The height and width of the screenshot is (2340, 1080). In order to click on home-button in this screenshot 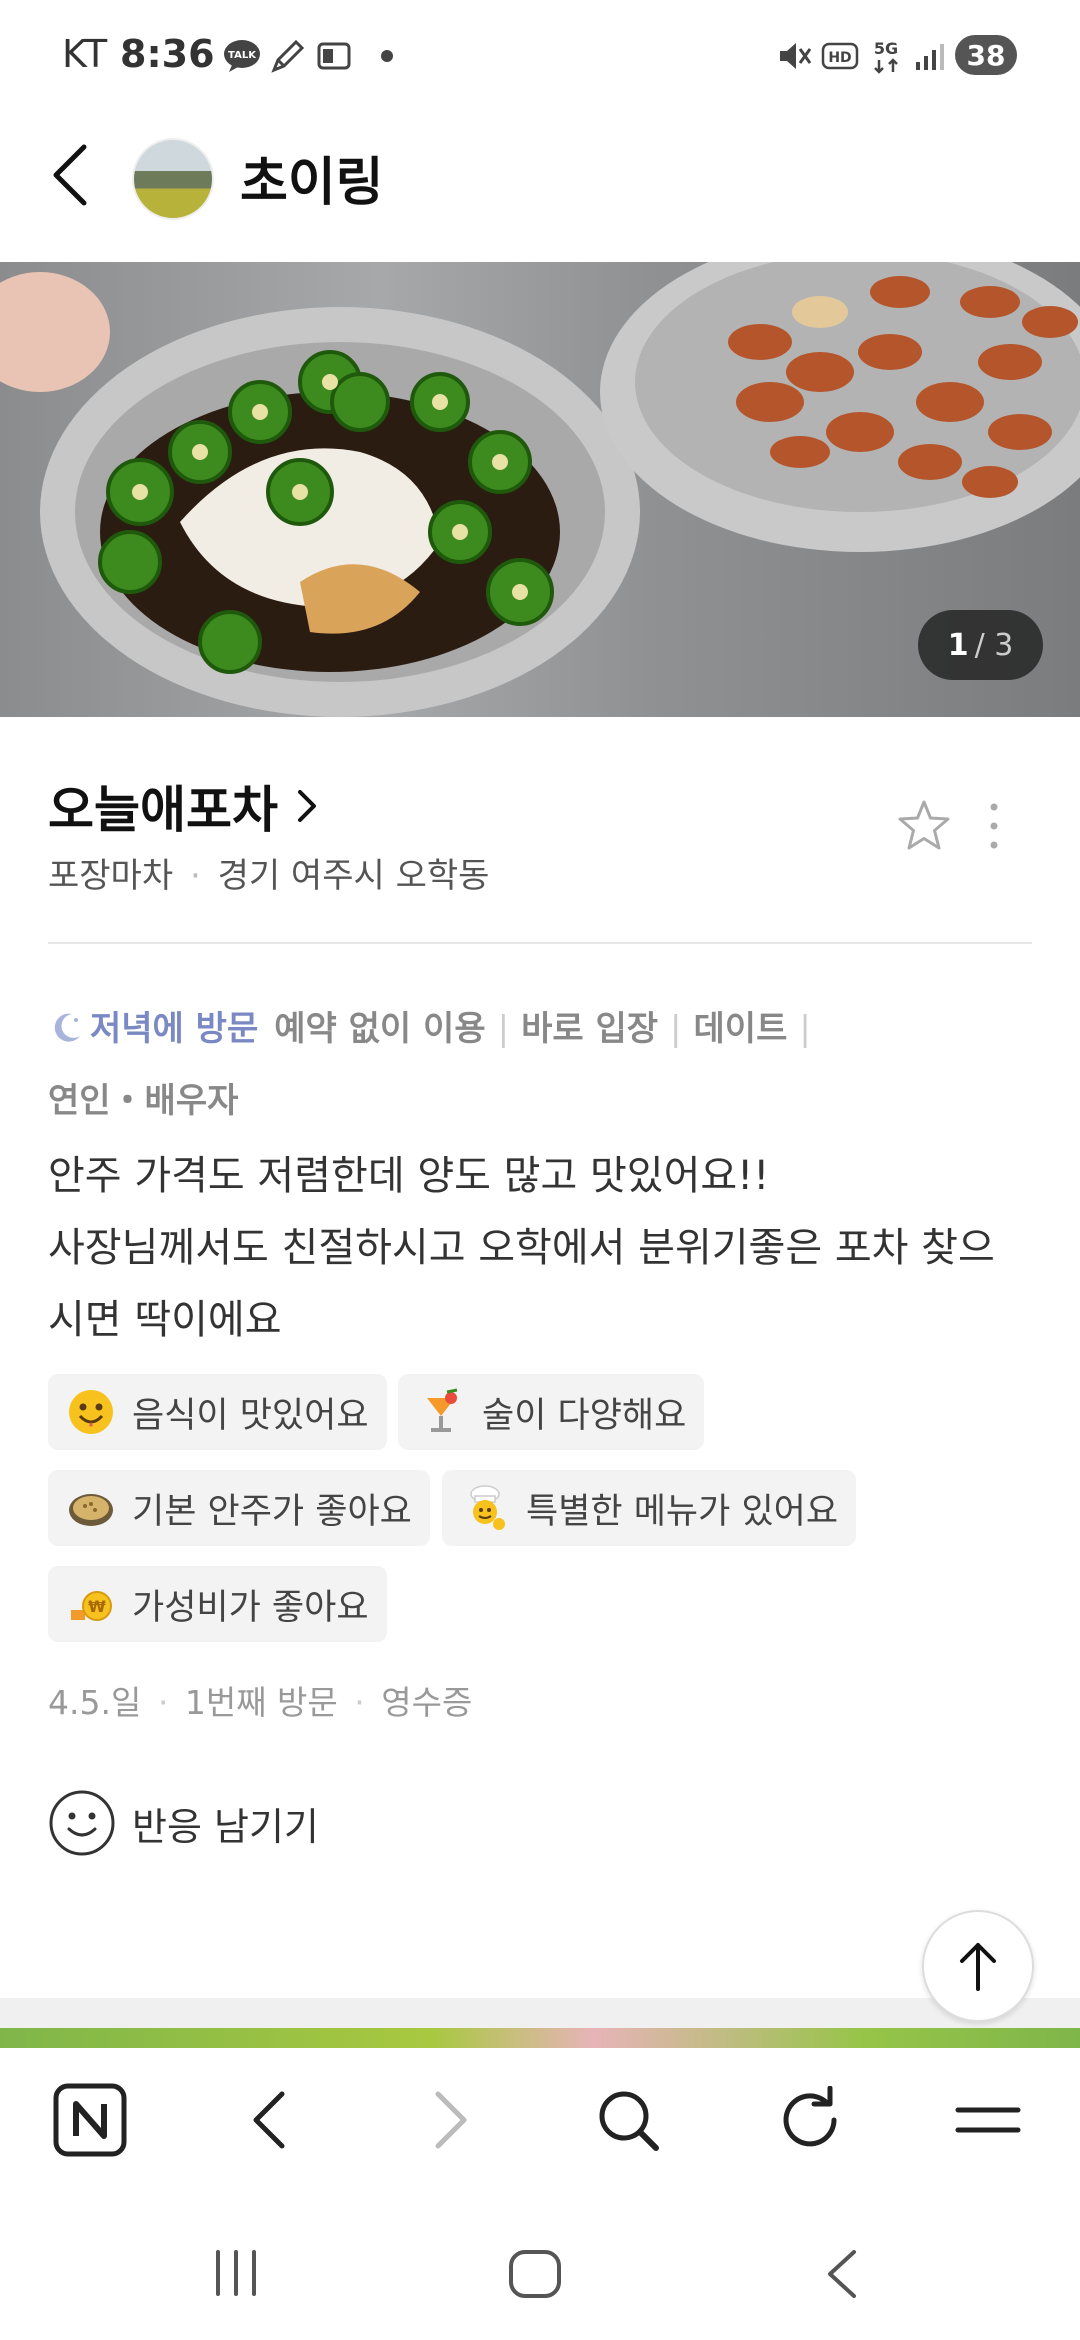, I will do `click(535, 2274)`.